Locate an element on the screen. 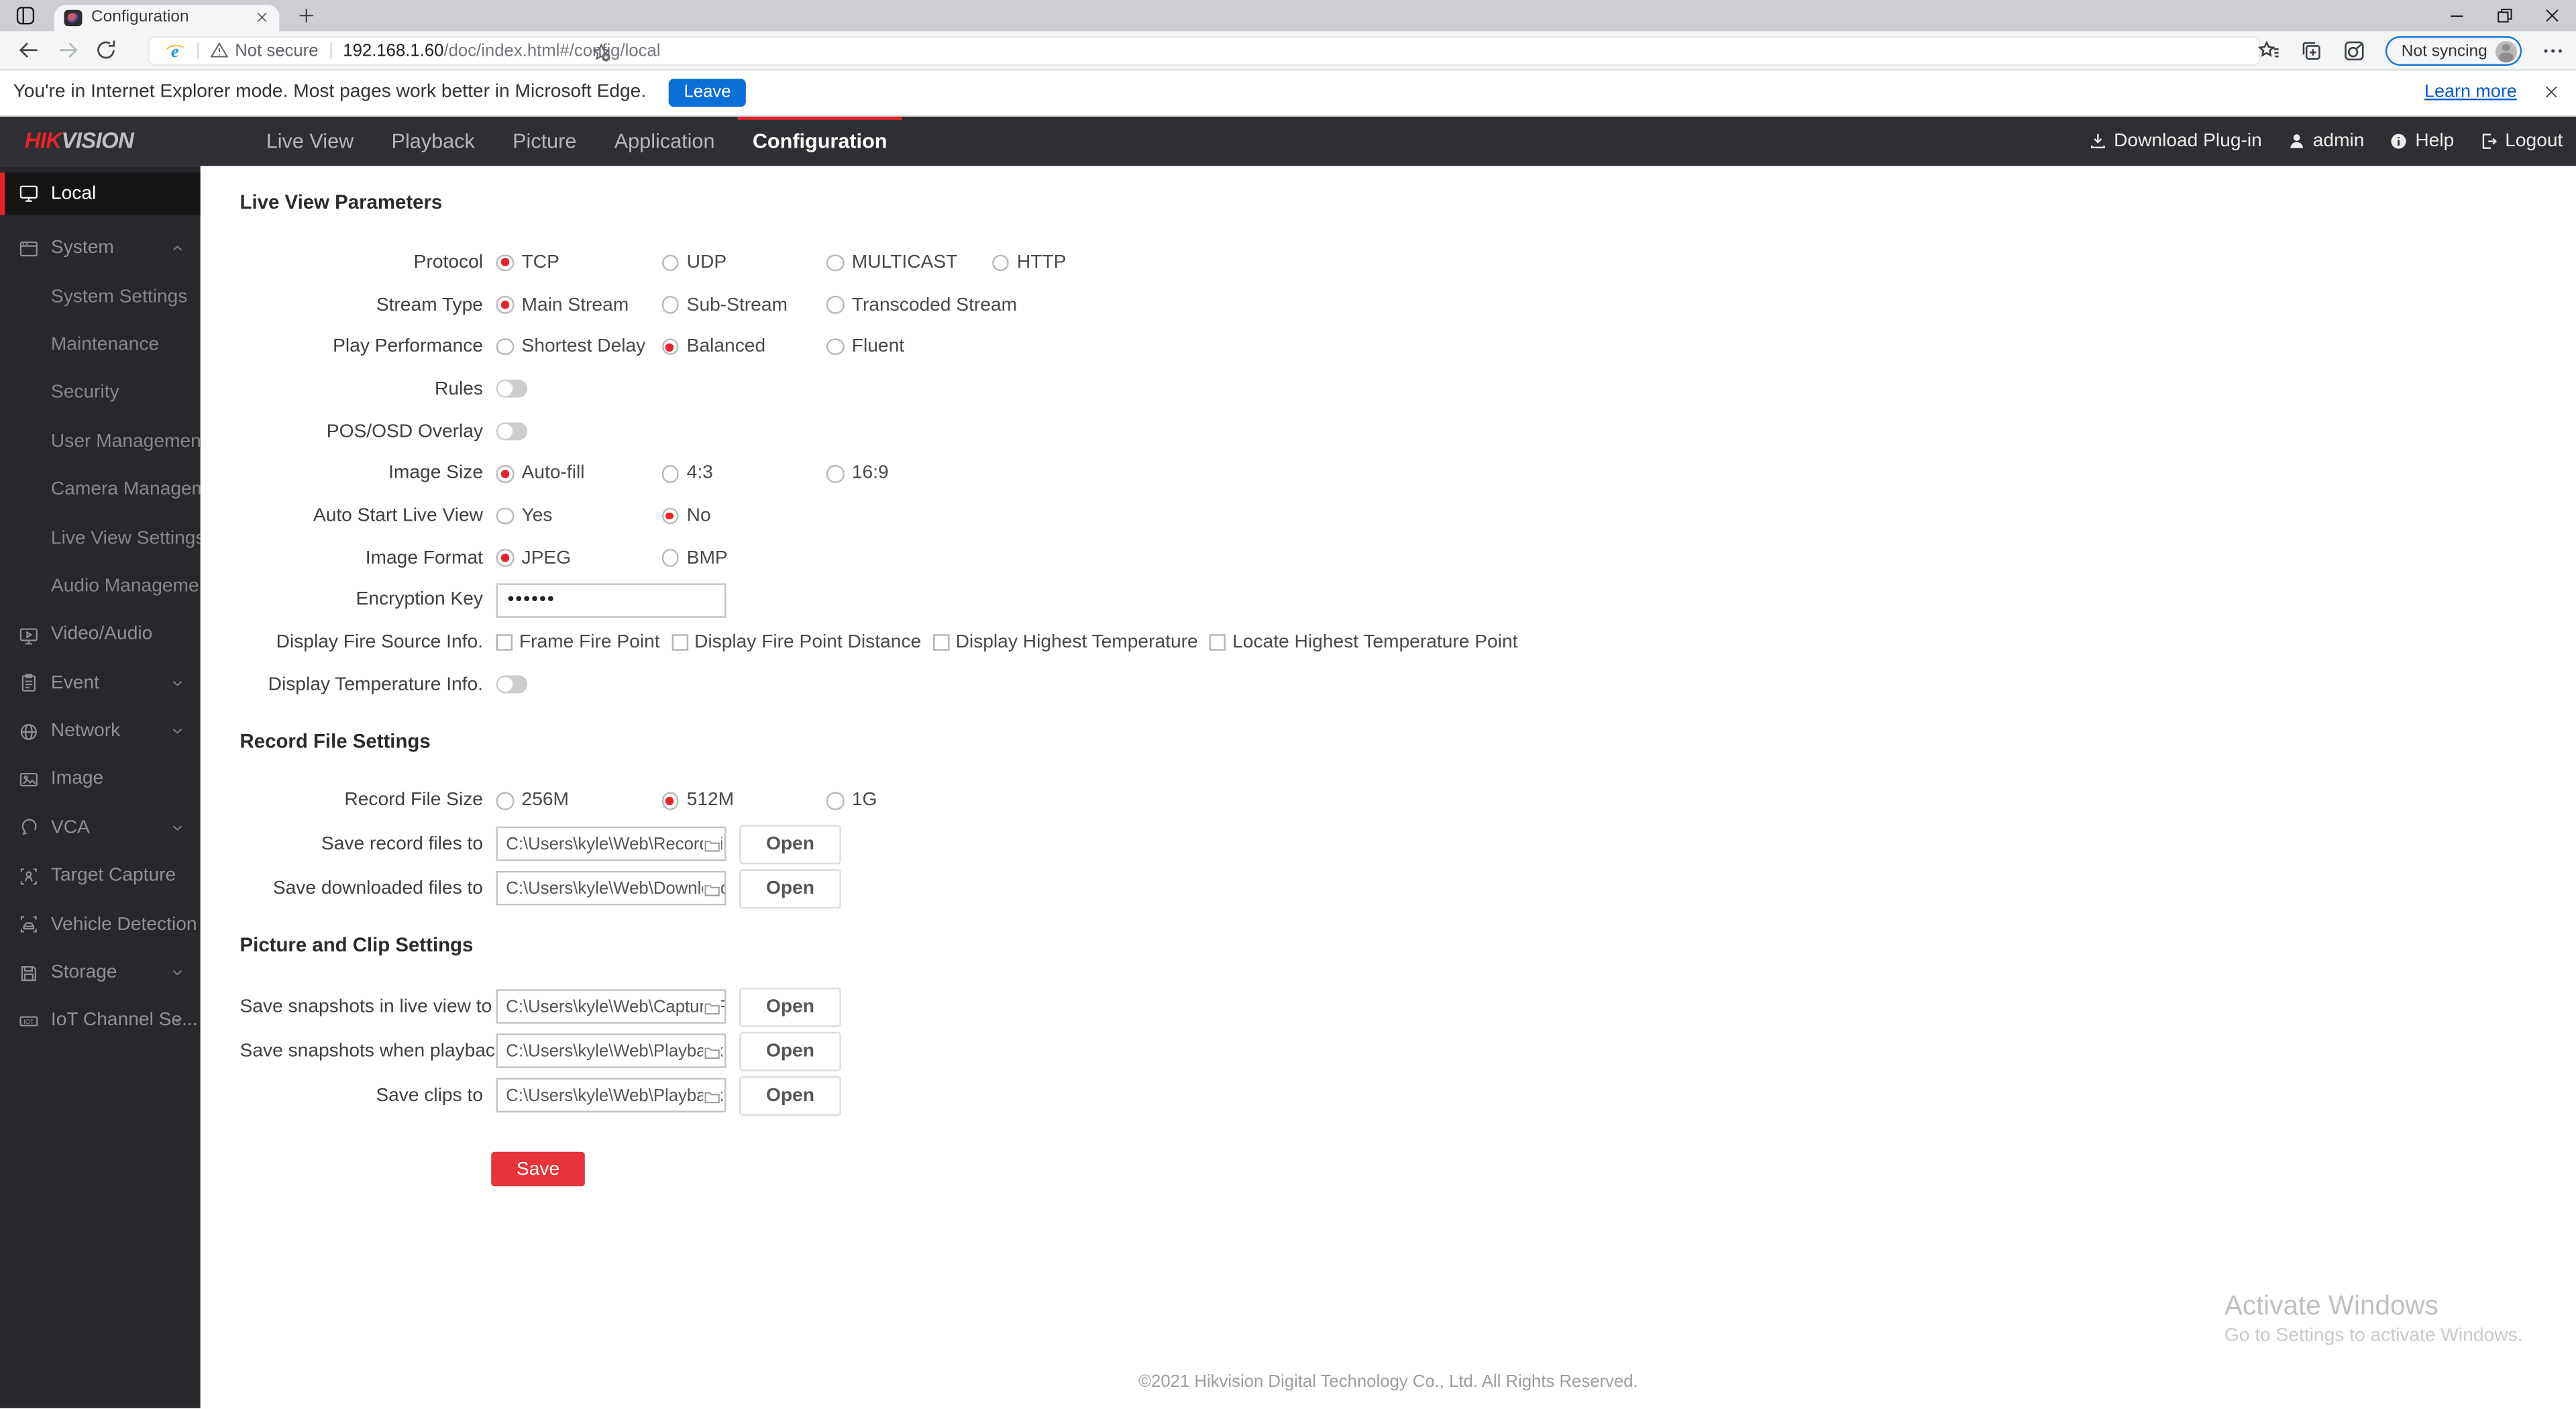  display-temperature-info-toggle is located at coordinates (512, 685).